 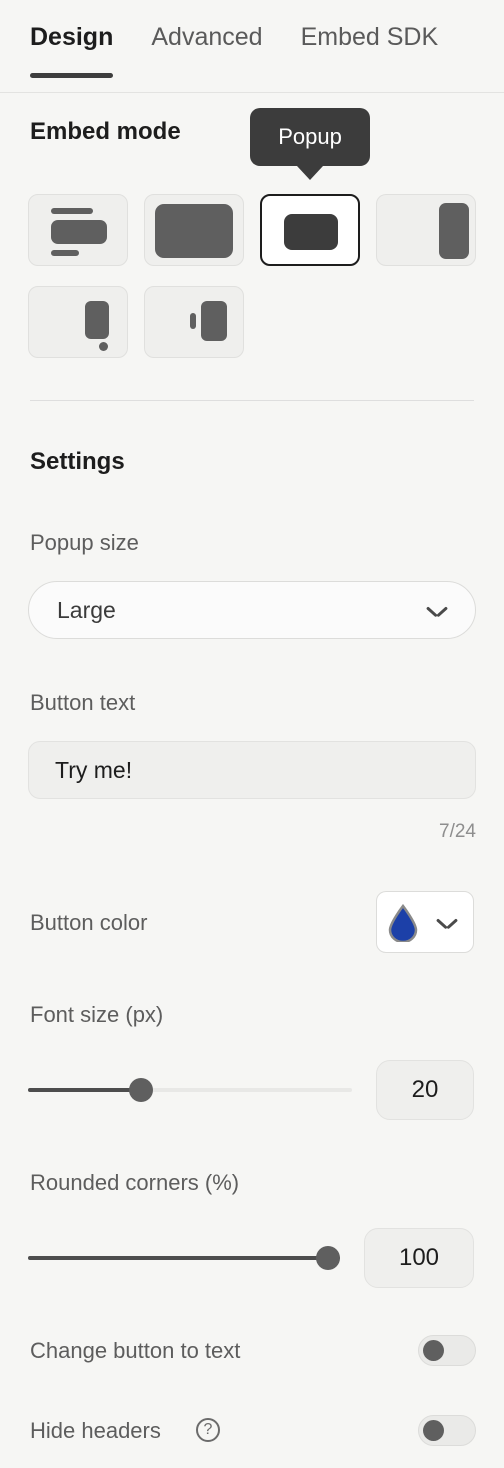 What do you see at coordinates (214, 321) in the screenshot?
I see `side-tab-icon-block` at bounding box center [214, 321].